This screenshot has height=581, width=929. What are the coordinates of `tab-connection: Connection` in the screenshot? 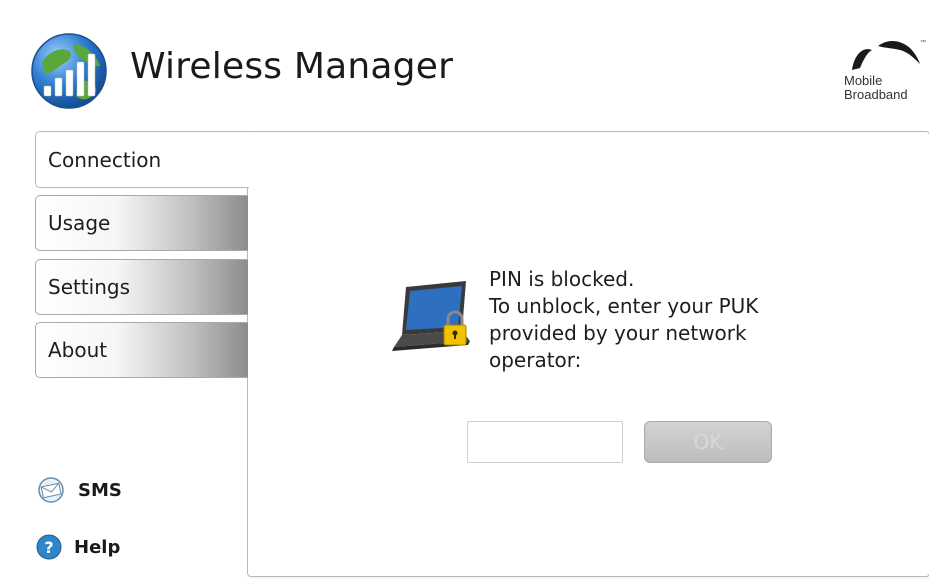 It's located at (142, 159).